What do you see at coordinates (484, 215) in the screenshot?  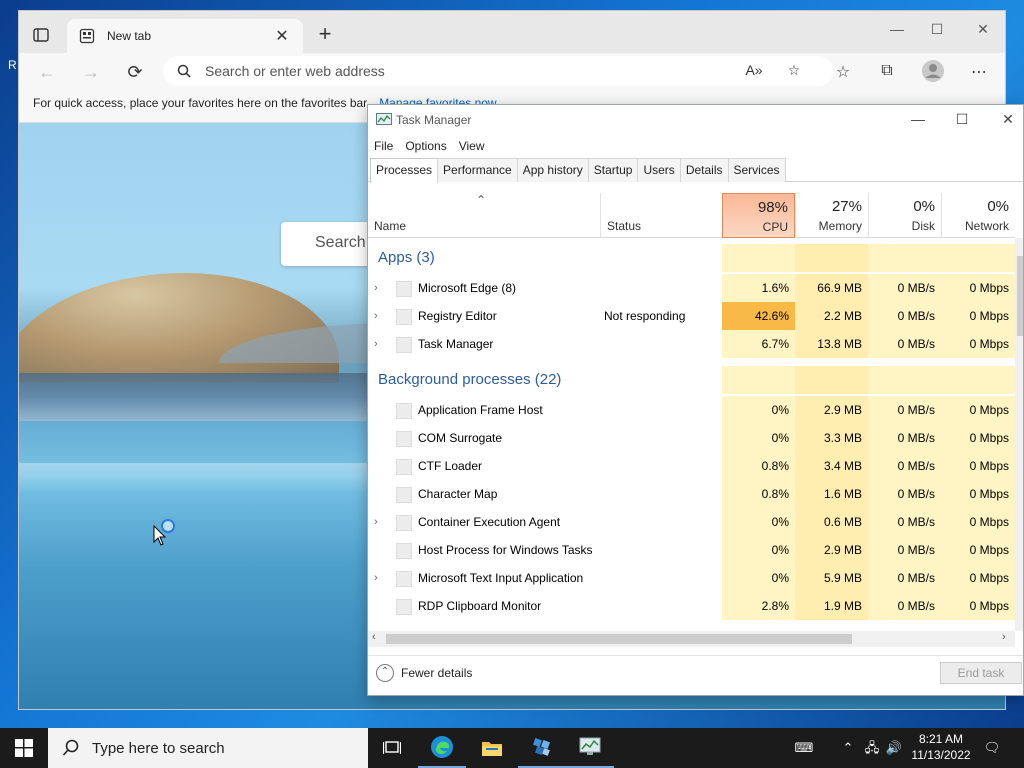 I see `header-name: Name` at bounding box center [484, 215].